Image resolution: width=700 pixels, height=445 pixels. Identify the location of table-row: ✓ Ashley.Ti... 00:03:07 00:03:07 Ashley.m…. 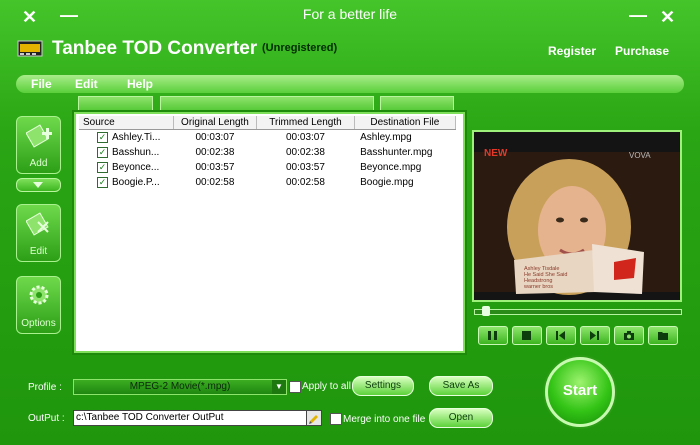
(267, 138).